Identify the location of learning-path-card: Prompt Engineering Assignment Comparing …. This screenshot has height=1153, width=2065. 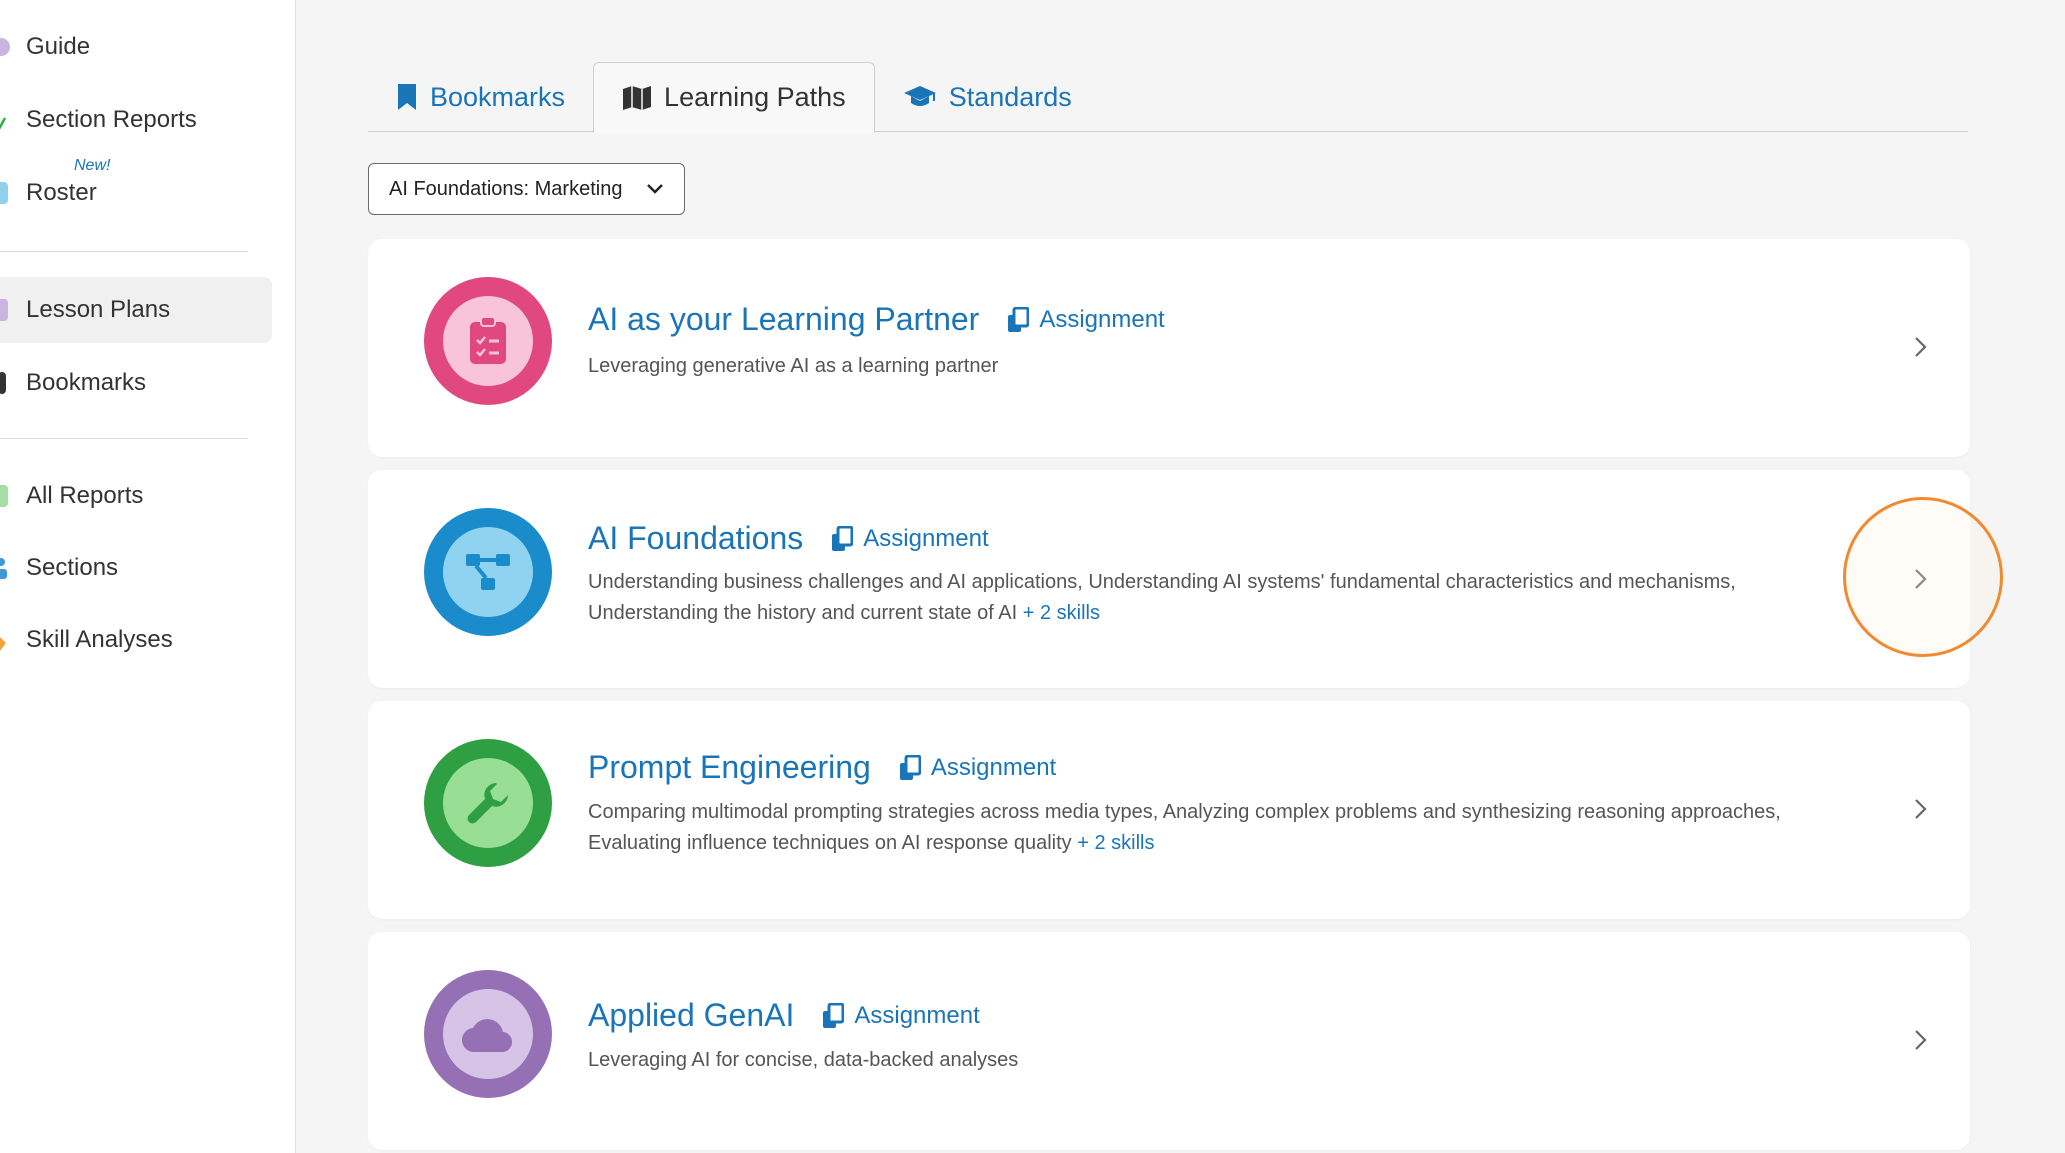
(1169, 810).